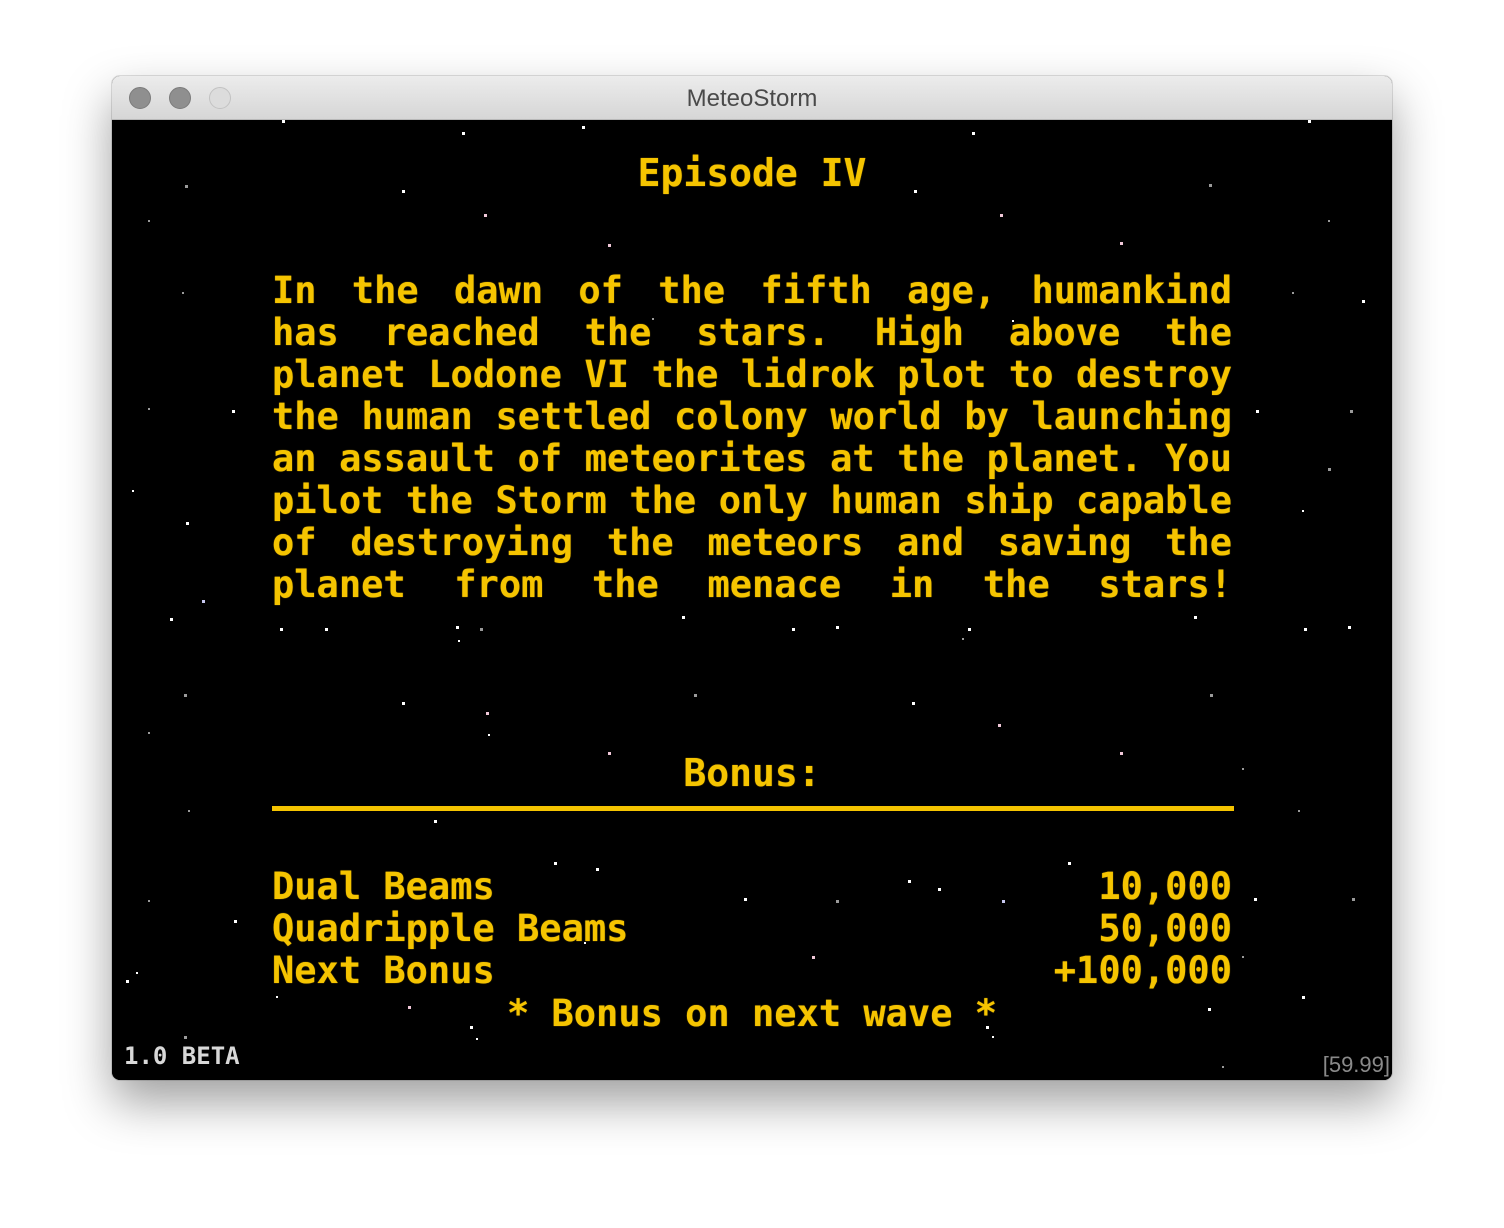 The height and width of the screenshot is (1228, 1504). Describe the element at coordinates (752, 773) in the screenshot. I see `bonus-heading: Bonus:` at that location.